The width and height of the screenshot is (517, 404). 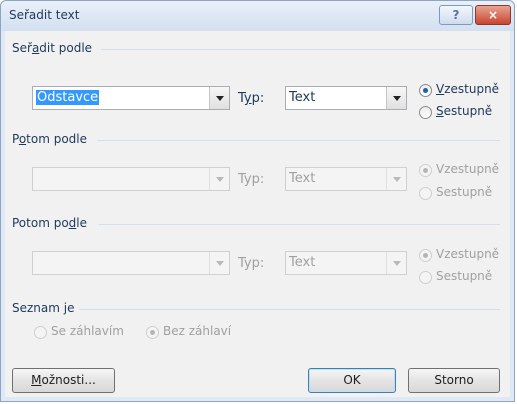 What do you see at coordinates (464, 111) in the screenshot?
I see `sort-by-descending-label: Sestupně` at bounding box center [464, 111].